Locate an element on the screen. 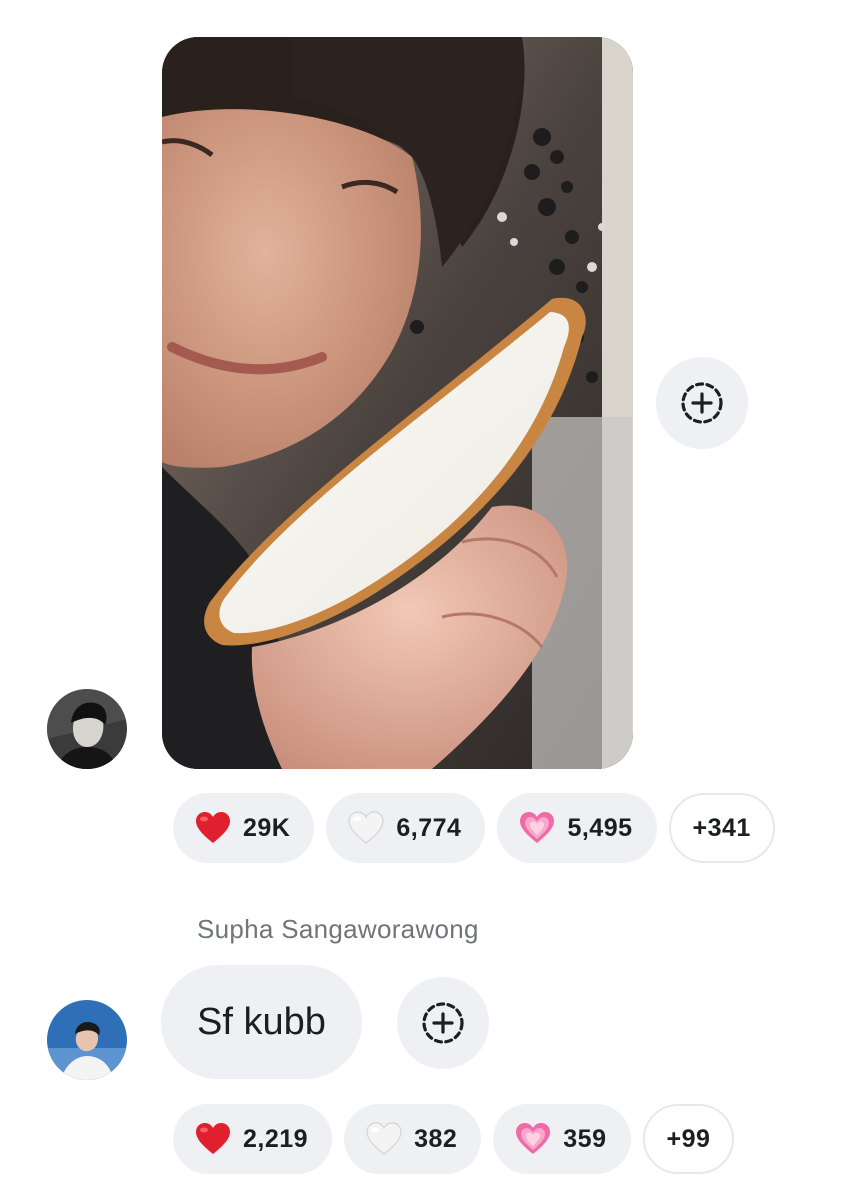  reaction-count: 382 is located at coordinates (436, 1138).